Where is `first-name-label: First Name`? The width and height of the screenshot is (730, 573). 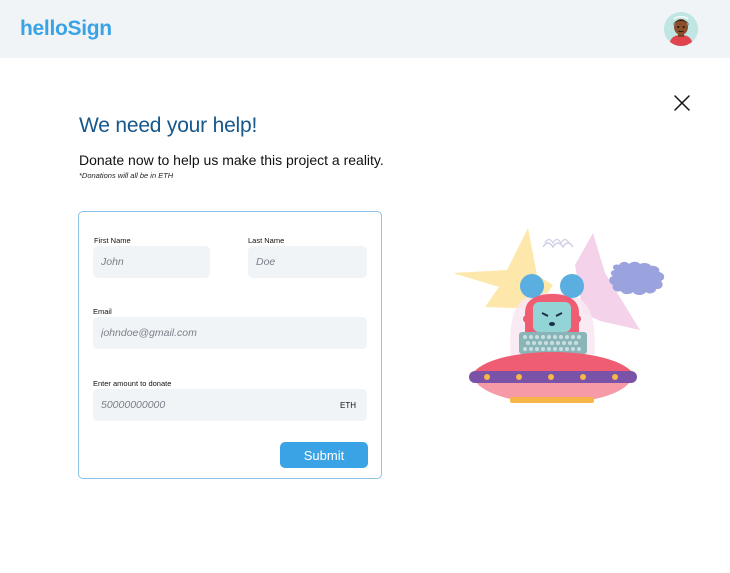 first-name-label: First Name is located at coordinates (112, 240).